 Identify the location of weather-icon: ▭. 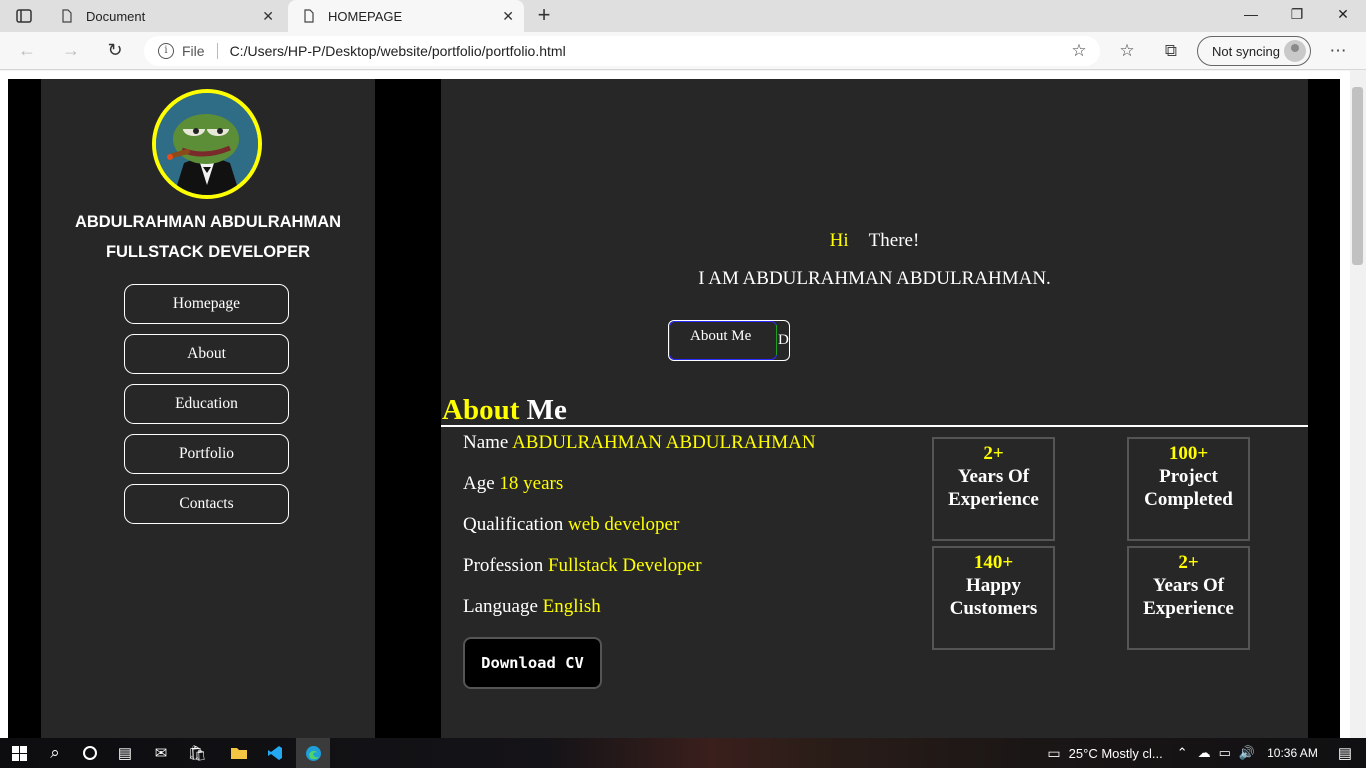
(1053, 753).